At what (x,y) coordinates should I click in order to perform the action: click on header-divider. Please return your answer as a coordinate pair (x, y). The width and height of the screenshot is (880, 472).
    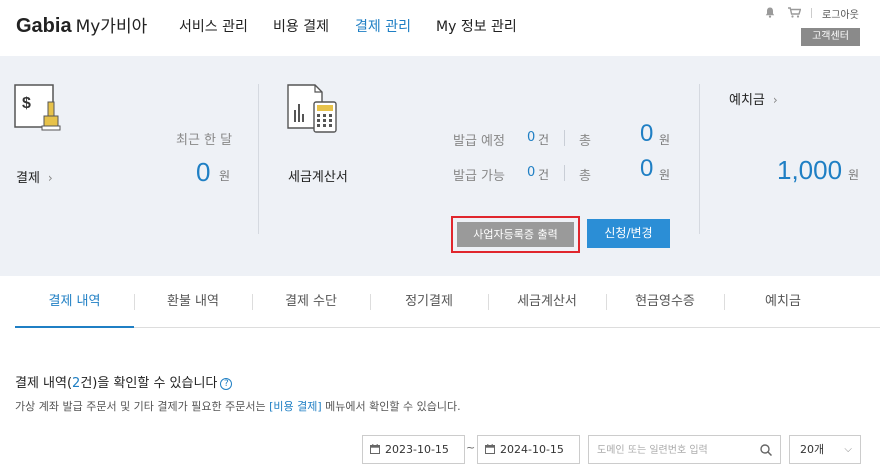
    Looking at the image, I should click on (811, 13).